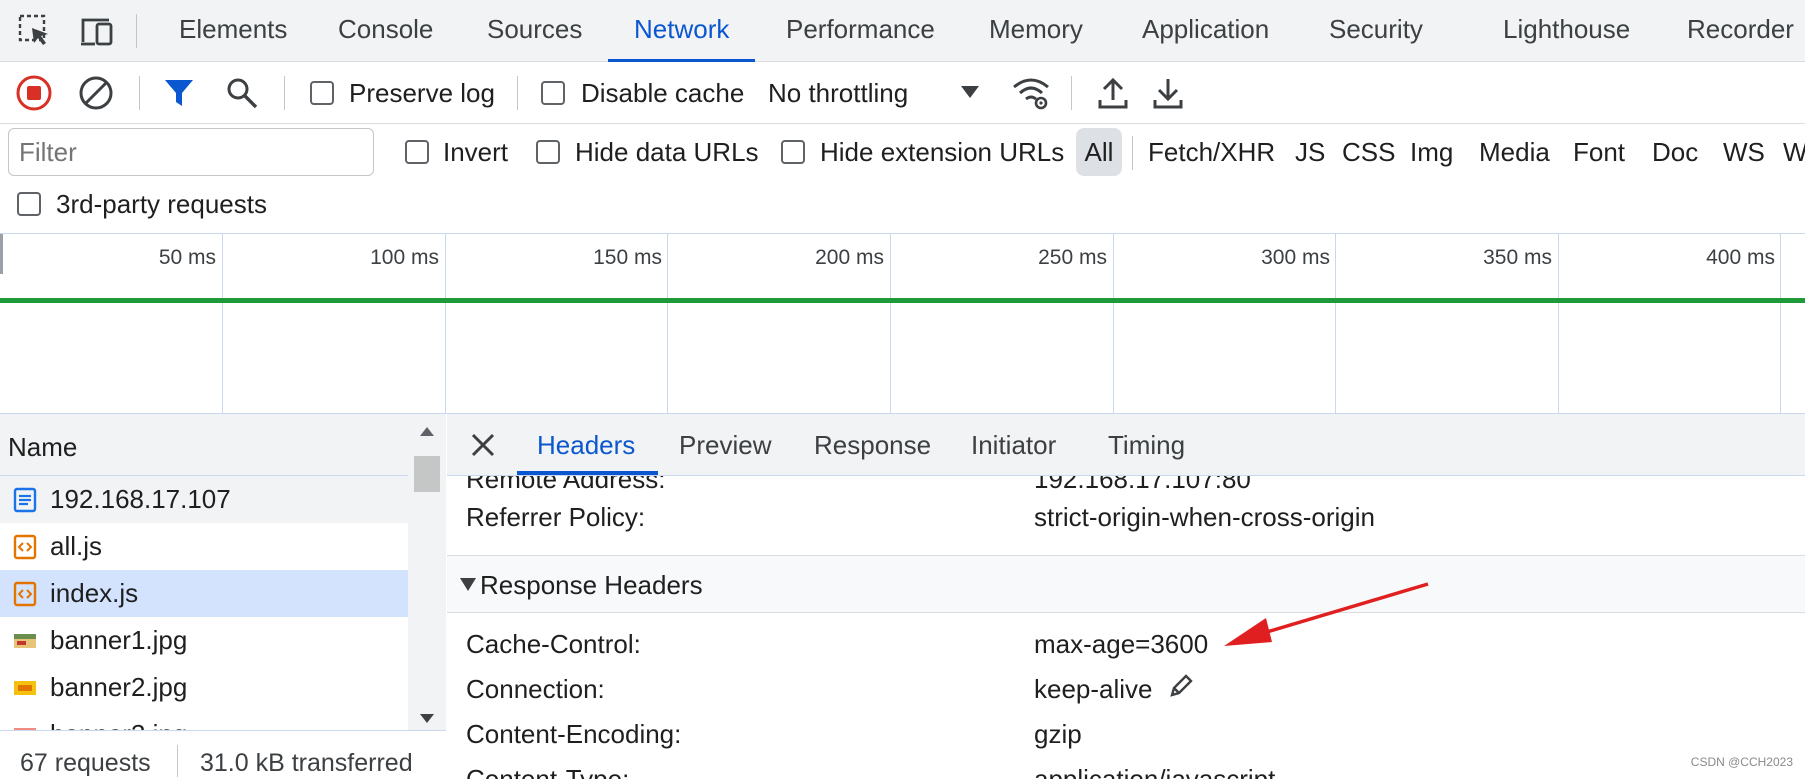  I want to click on timeline-tick: 400 ms, so click(1740, 257).